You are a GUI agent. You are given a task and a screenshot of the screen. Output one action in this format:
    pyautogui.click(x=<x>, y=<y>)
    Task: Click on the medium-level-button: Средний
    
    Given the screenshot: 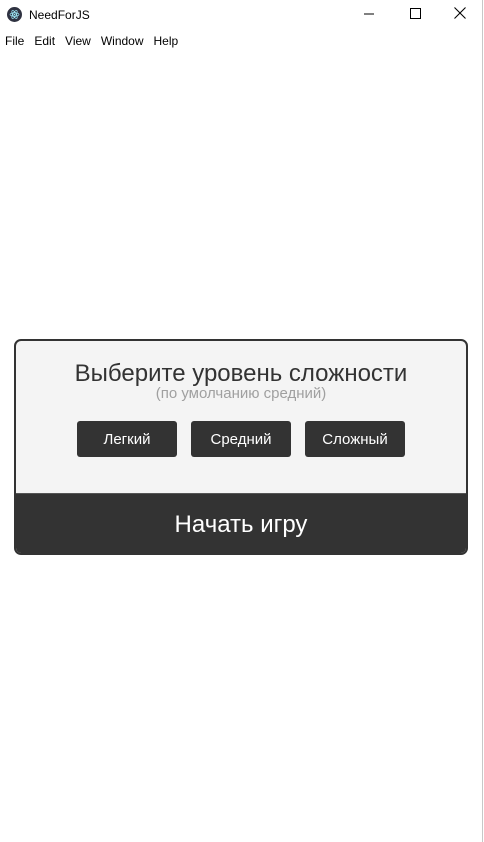 What is the action you would take?
    pyautogui.click(x=241, y=439)
    